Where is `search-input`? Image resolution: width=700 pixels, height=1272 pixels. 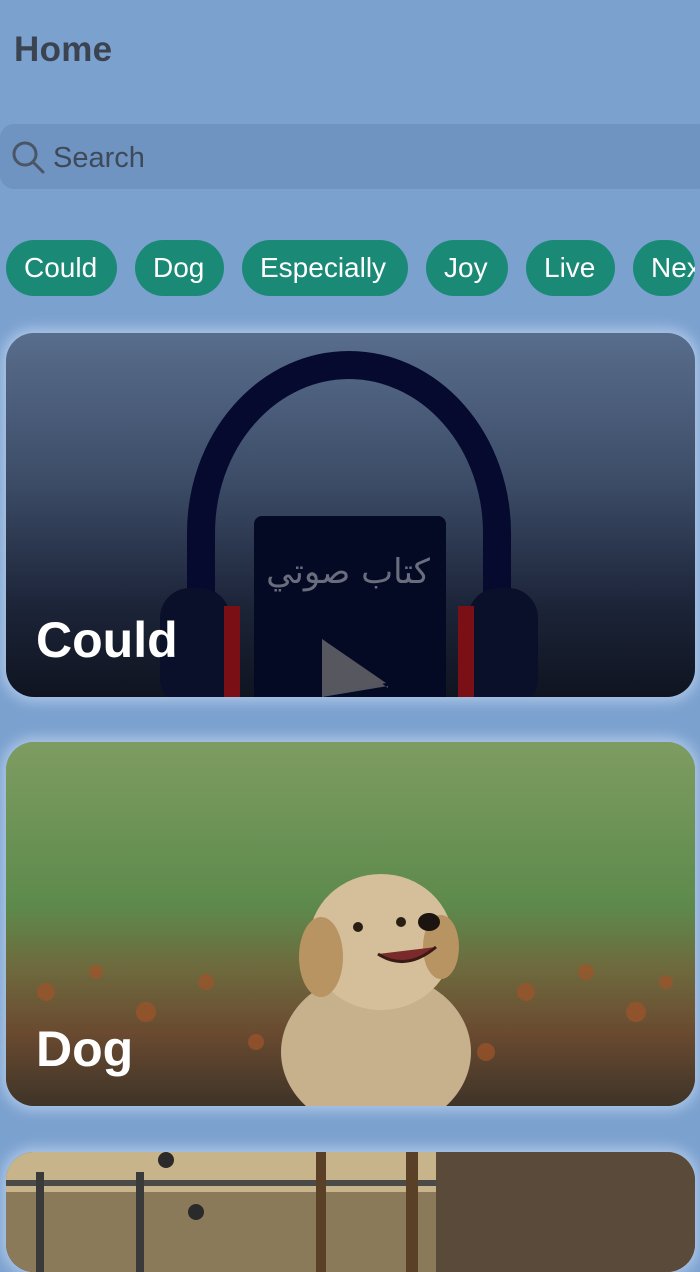
search-input is located at coordinates (353, 158).